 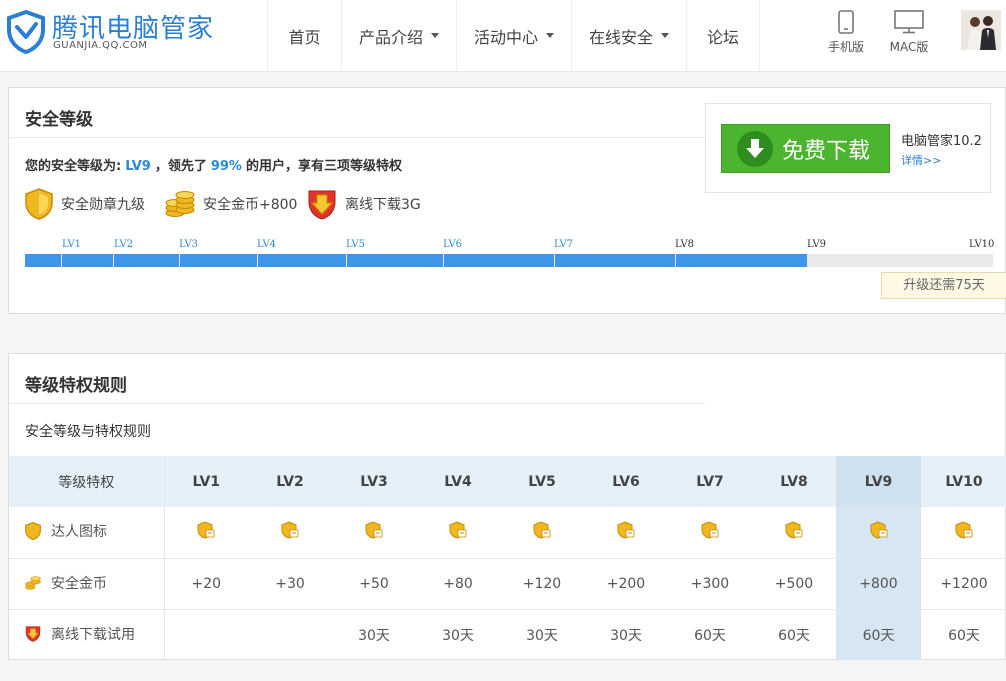 I want to click on medal-icon, so click(x=38, y=530).